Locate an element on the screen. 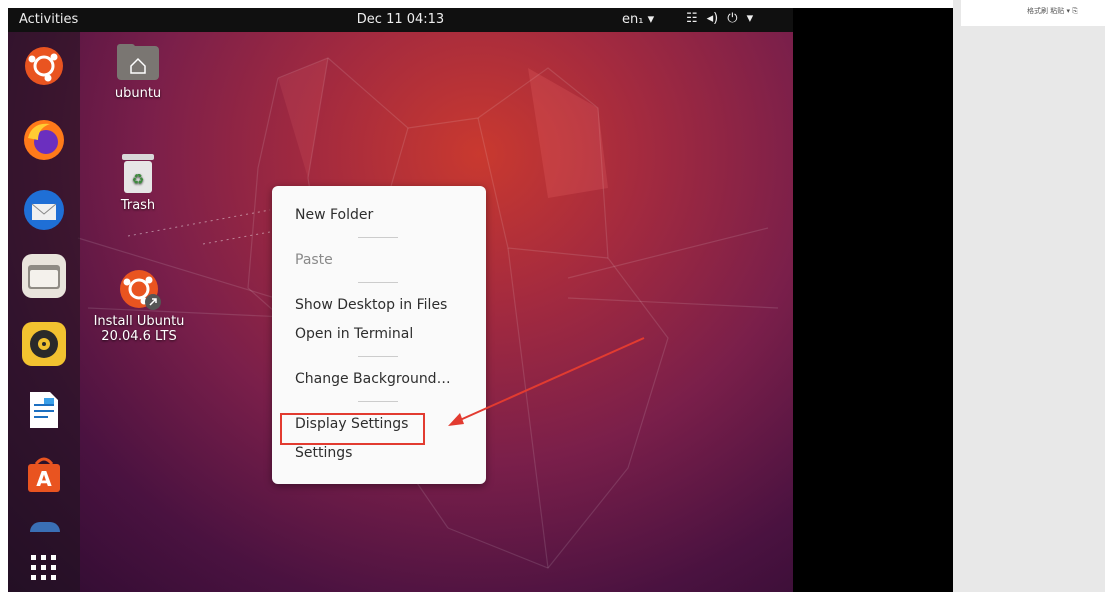 The height and width of the screenshot is (592, 1105). firefox-icon is located at coordinates (44, 140).